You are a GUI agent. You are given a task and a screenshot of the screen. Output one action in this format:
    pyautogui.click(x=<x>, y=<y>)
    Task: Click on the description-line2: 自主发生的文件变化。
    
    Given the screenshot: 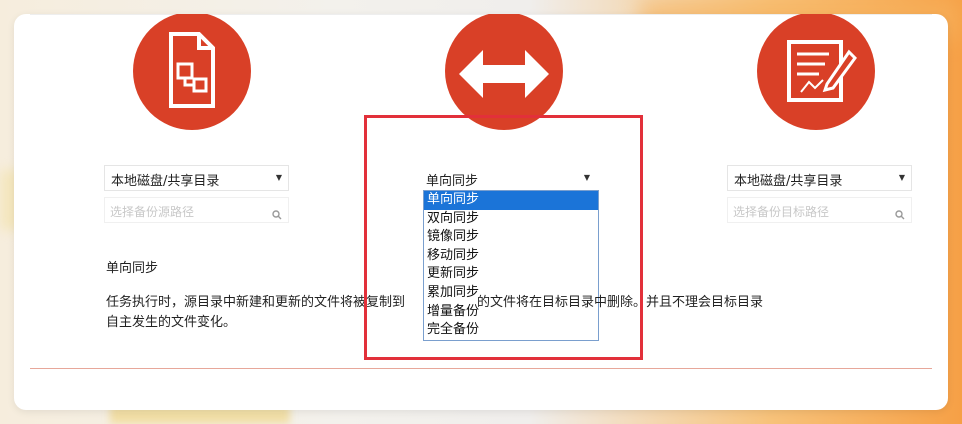 What is the action you would take?
    pyautogui.click(x=171, y=322)
    